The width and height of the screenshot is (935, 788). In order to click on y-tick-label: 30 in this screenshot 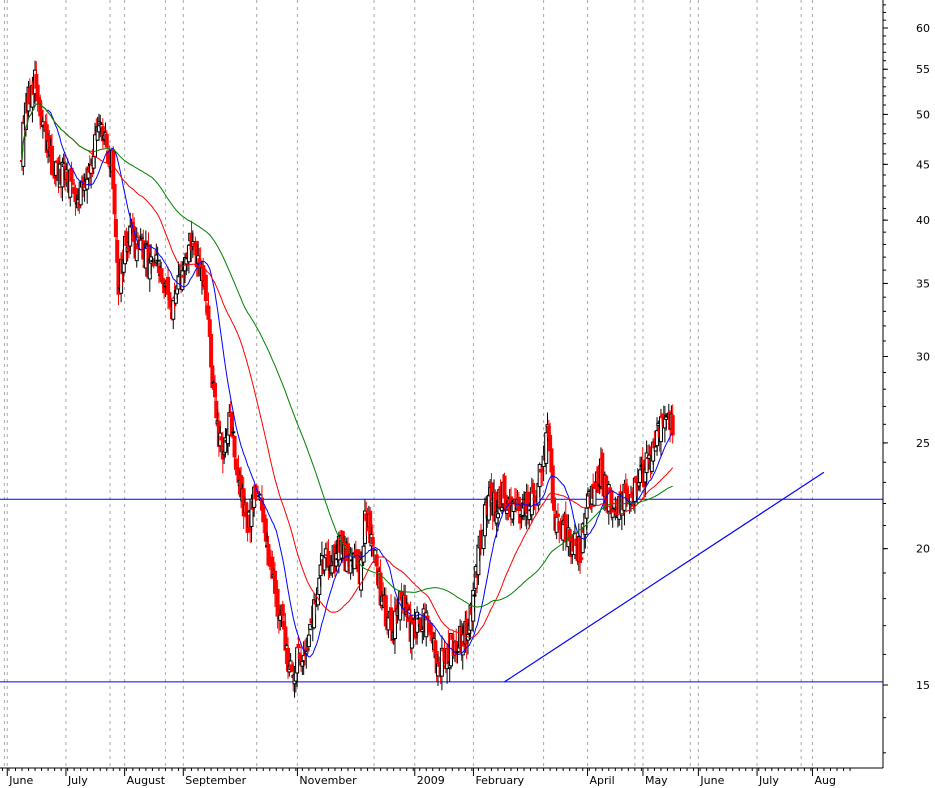, I will do `click(923, 357)`.